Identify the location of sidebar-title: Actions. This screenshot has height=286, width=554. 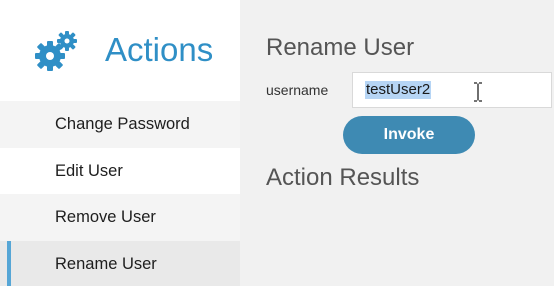
(159, 49).